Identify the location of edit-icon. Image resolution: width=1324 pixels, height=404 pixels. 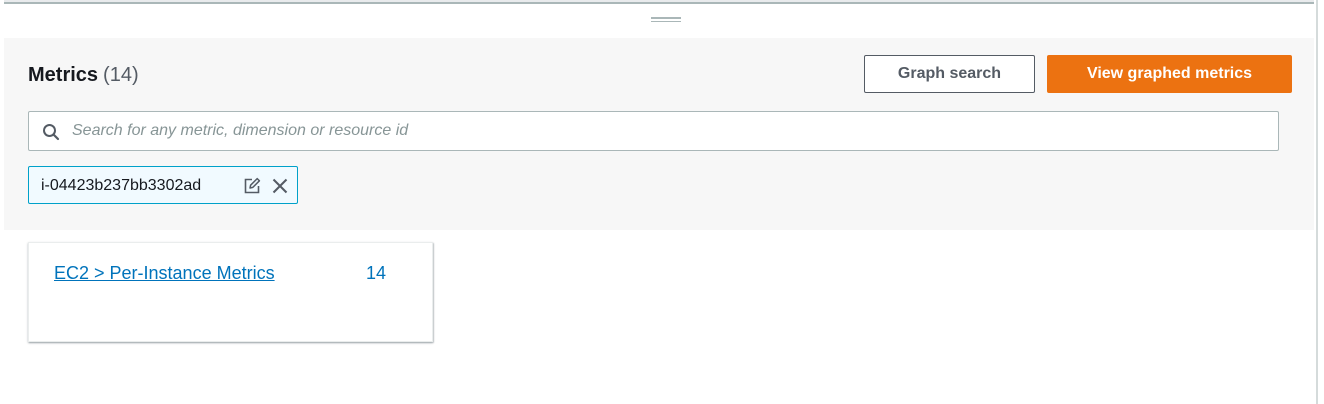
(252, 186).